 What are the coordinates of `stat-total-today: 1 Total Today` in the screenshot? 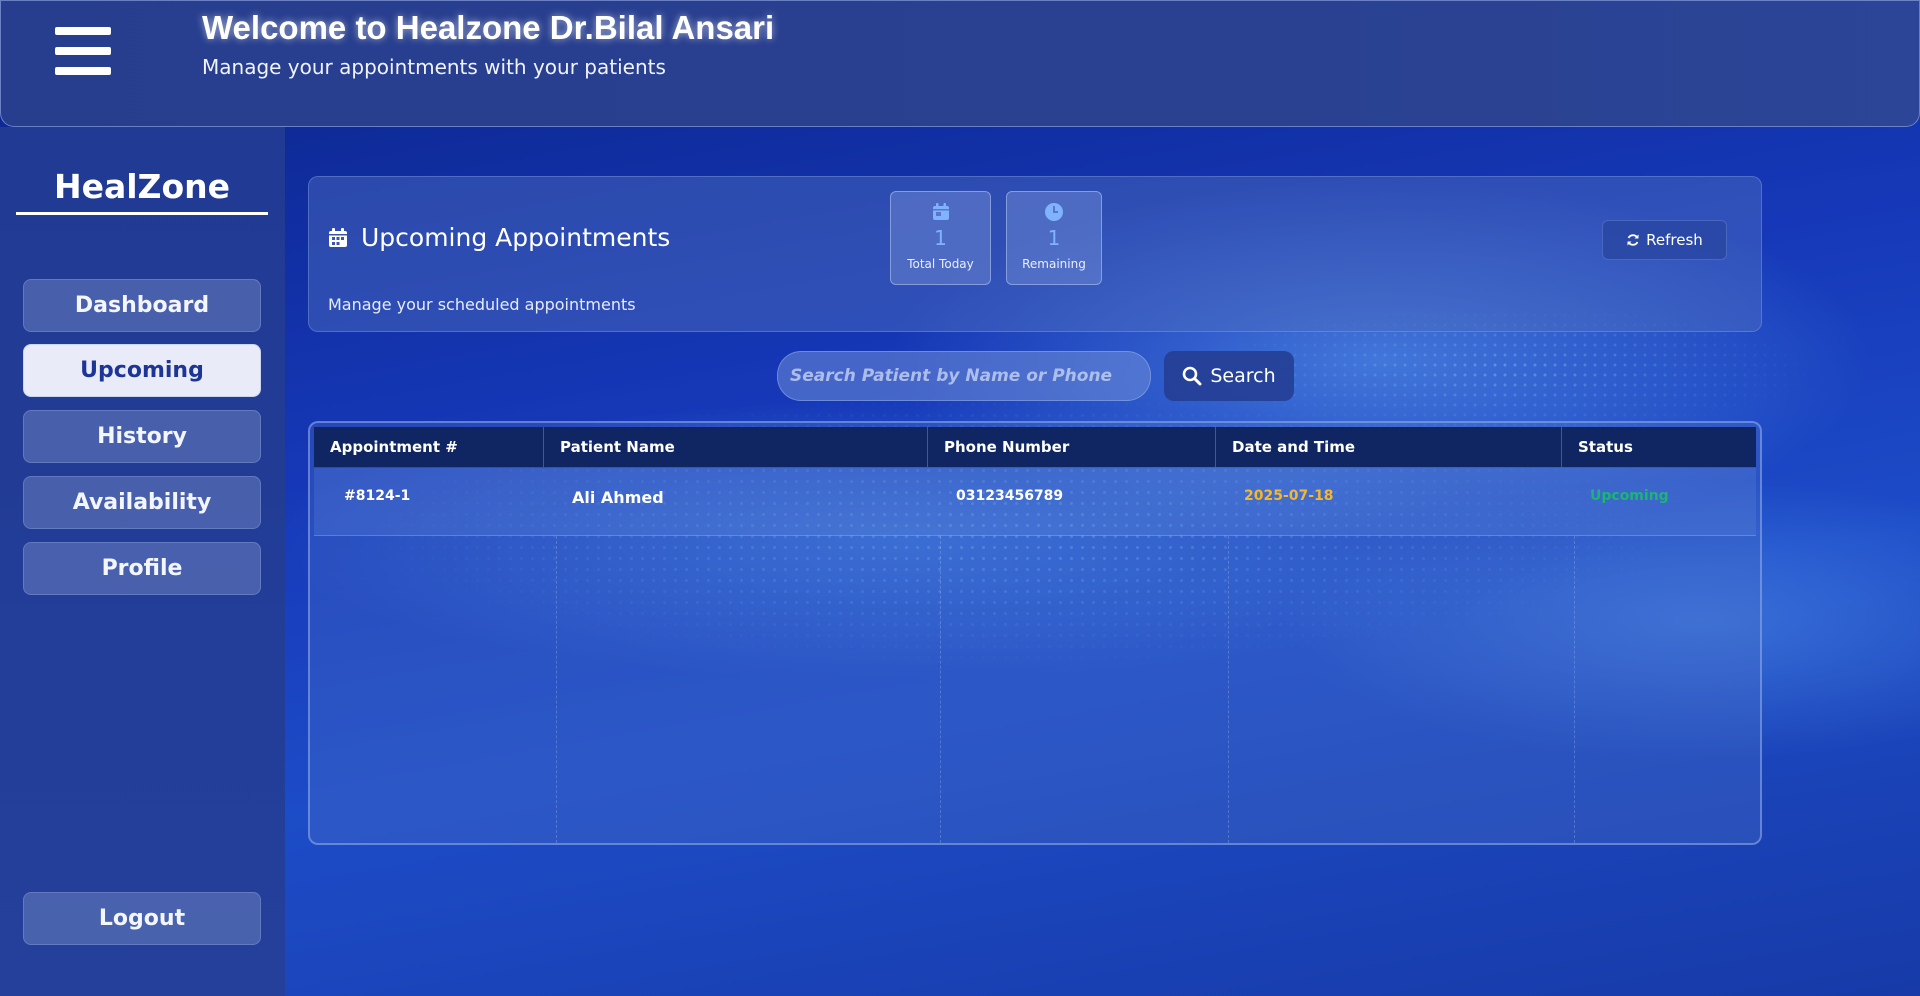 It's located at (940, 238).